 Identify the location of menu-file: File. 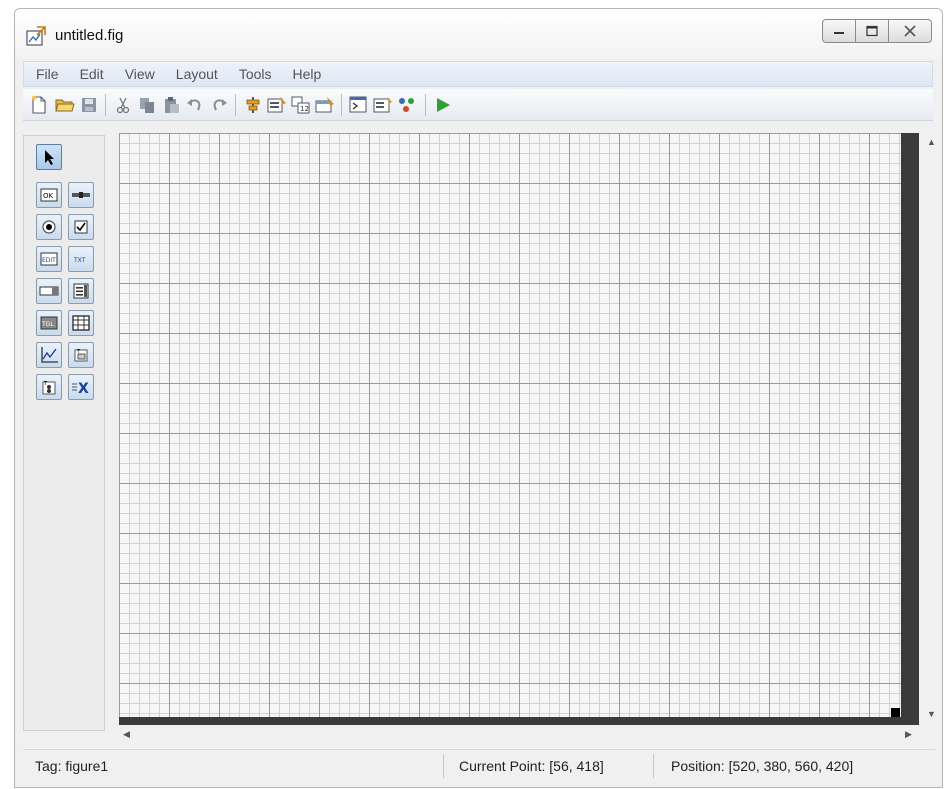
(46, 74).